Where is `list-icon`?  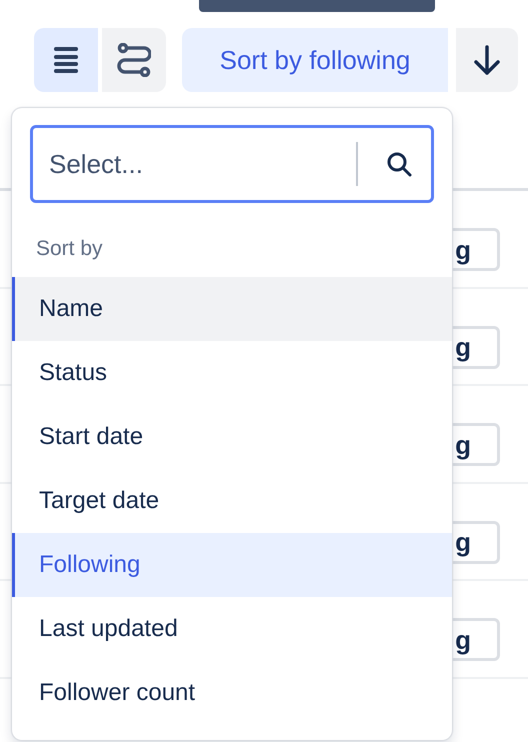 list-icon is located at coordinates (66, 60).